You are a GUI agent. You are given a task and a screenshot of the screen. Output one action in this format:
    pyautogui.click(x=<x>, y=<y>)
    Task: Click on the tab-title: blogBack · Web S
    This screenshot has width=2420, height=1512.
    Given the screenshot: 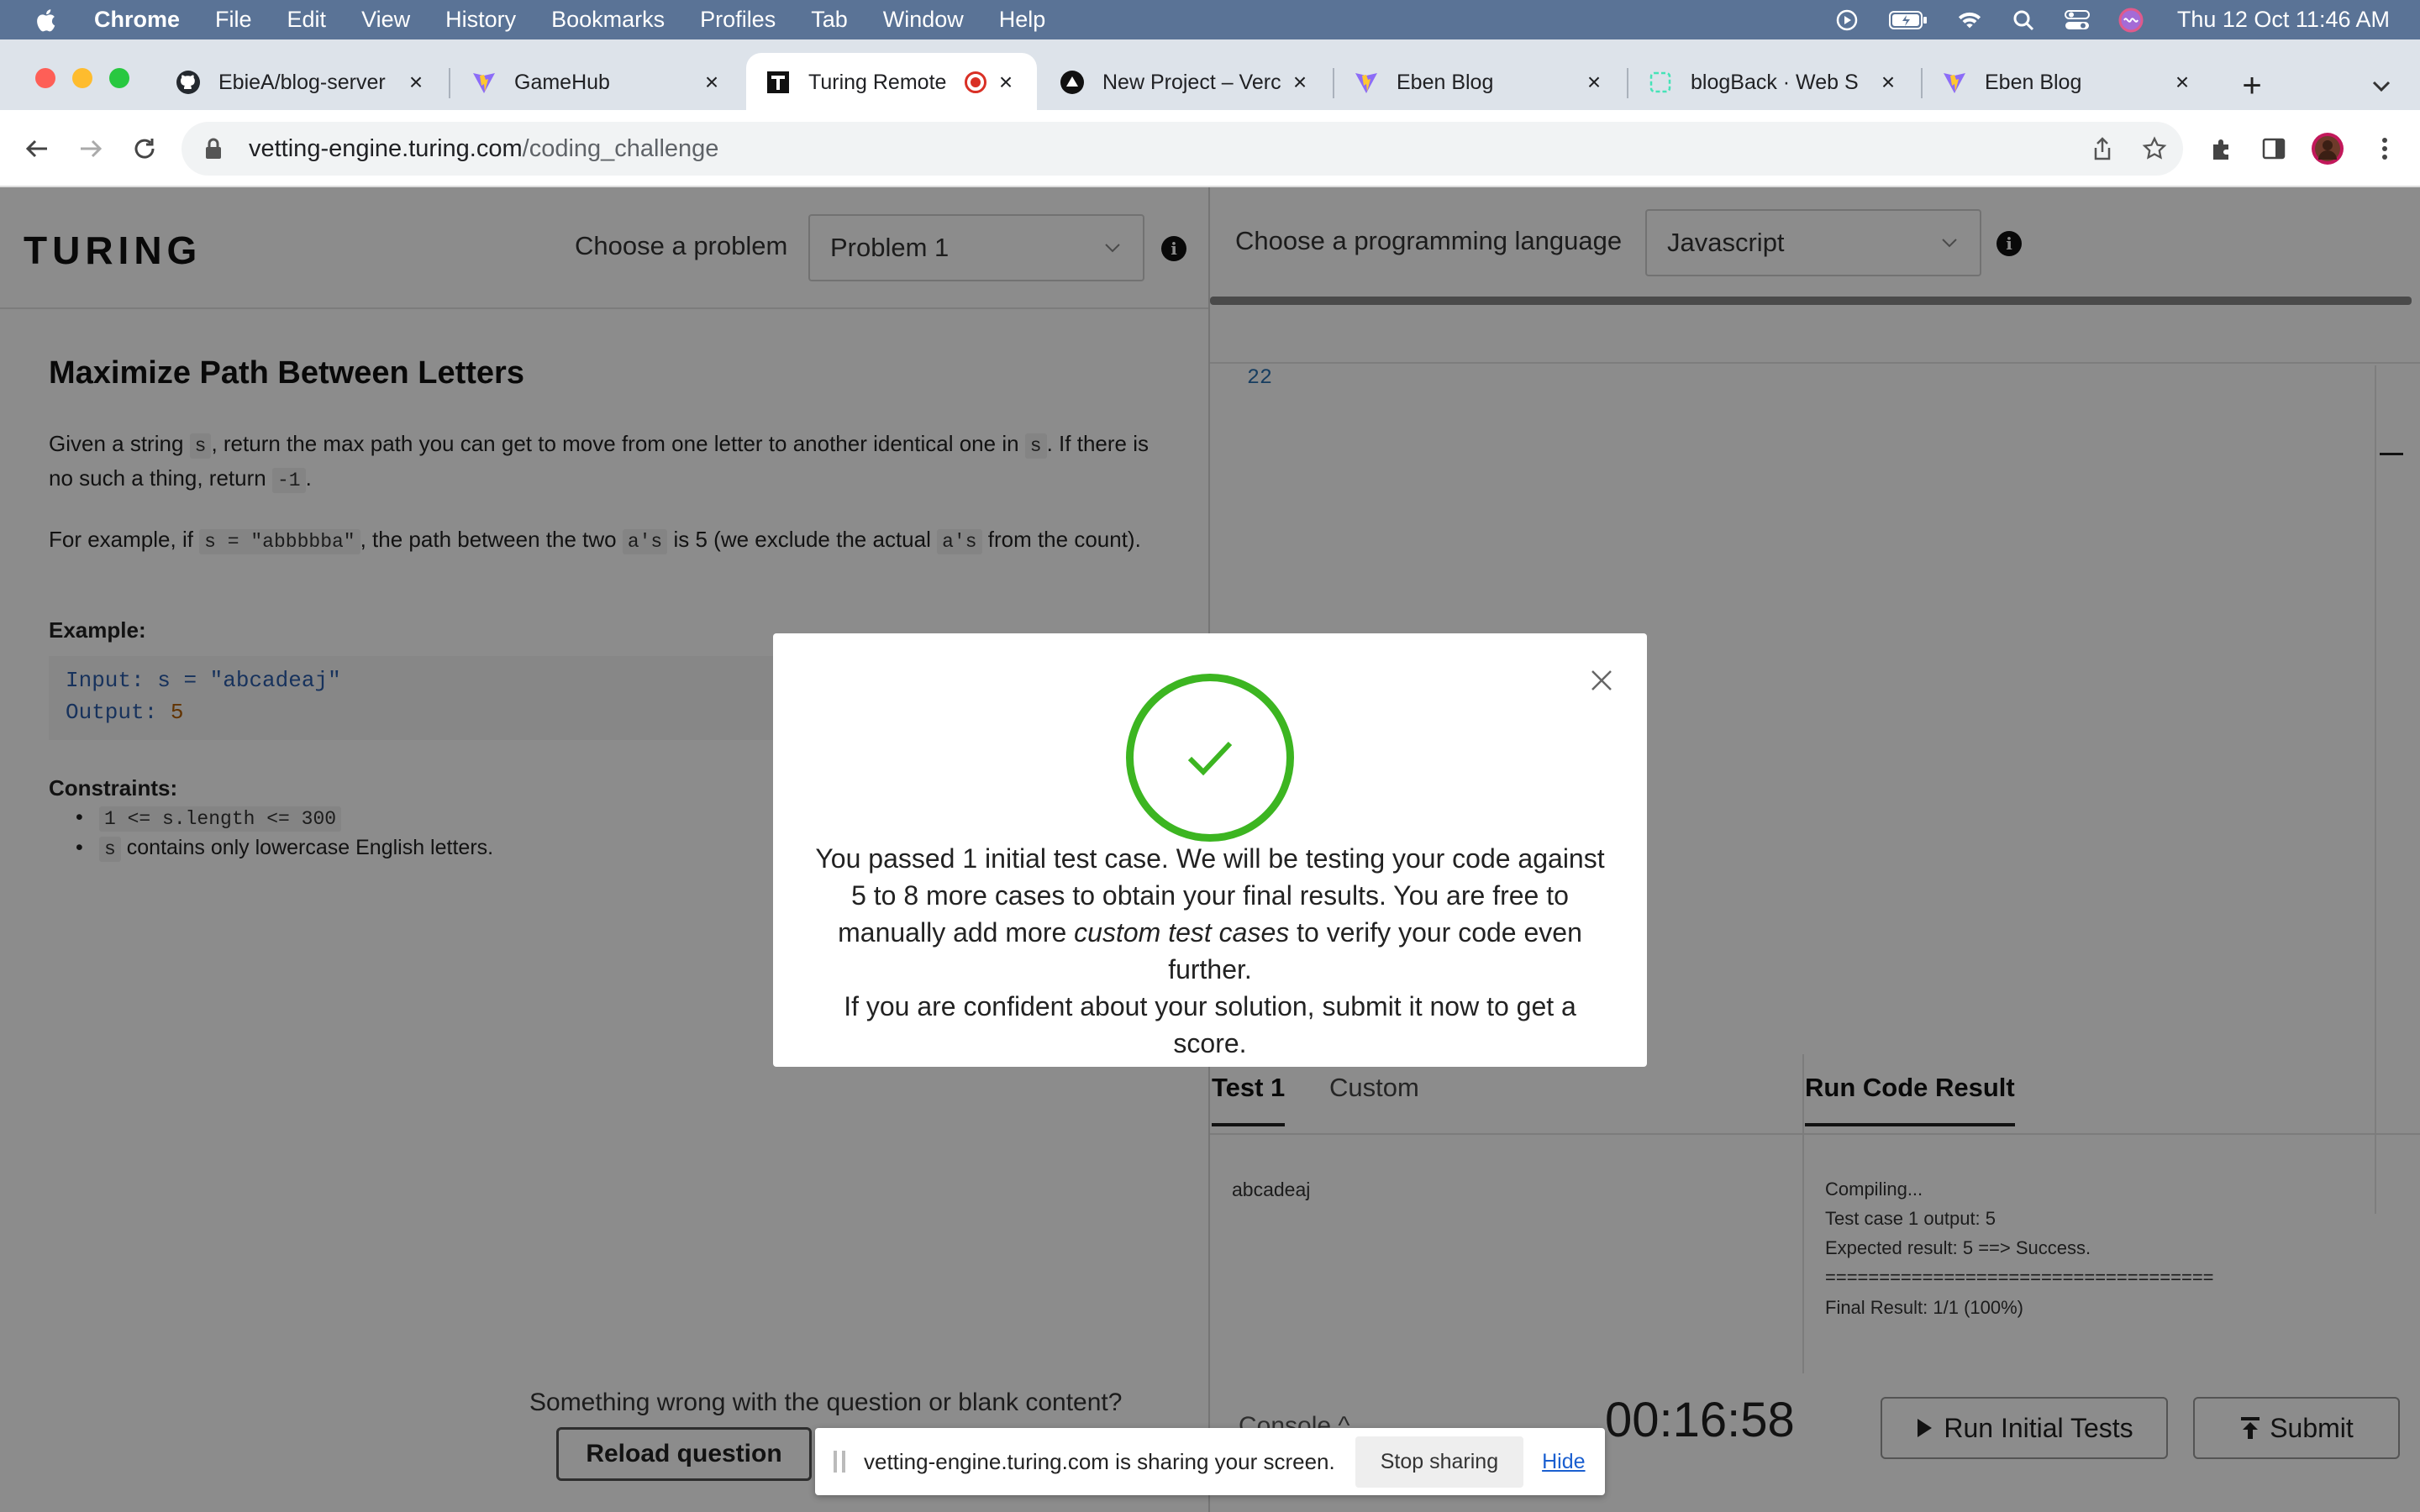 What is the action you would take?
    pyautogui.click(x=1775, y=82)
    